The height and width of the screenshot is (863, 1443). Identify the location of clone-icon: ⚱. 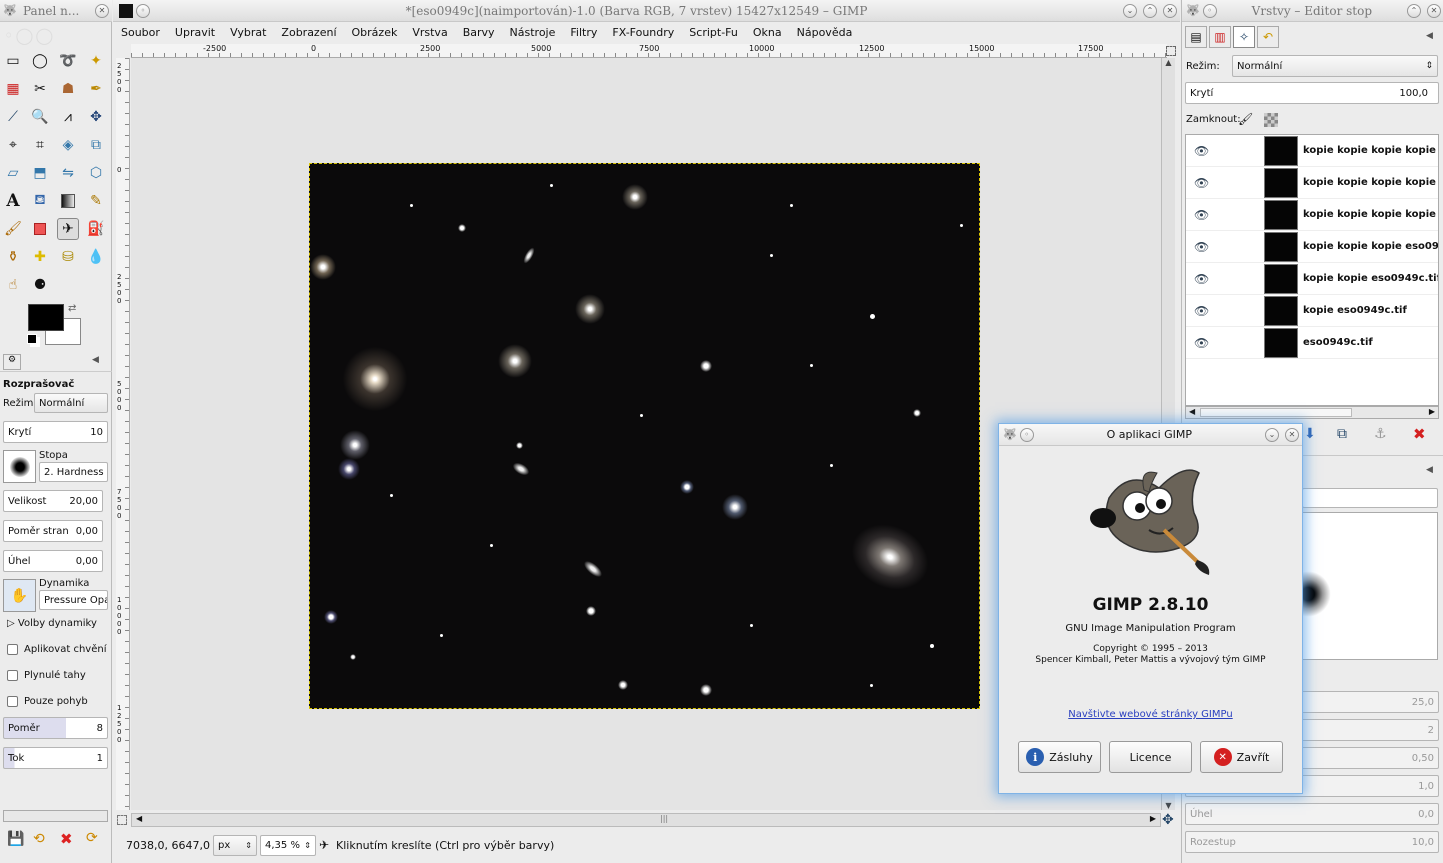
(13, 257).